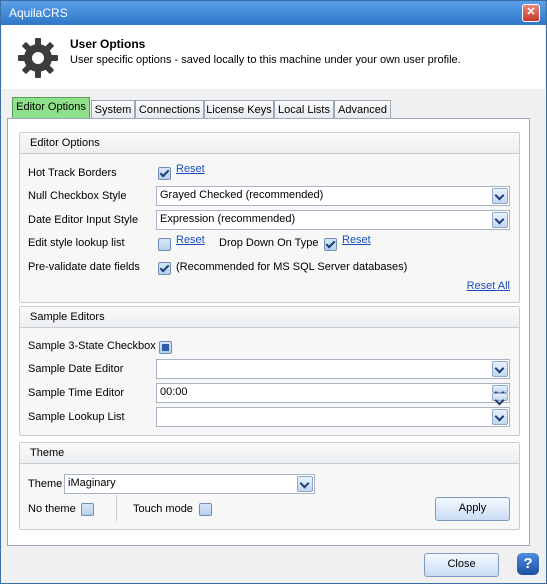 The height and width of the screenshot is (584, 547). Describe the element at coordinates (362, 109) in the screenshot. I see `tab-advanced: Advanced` at that location.